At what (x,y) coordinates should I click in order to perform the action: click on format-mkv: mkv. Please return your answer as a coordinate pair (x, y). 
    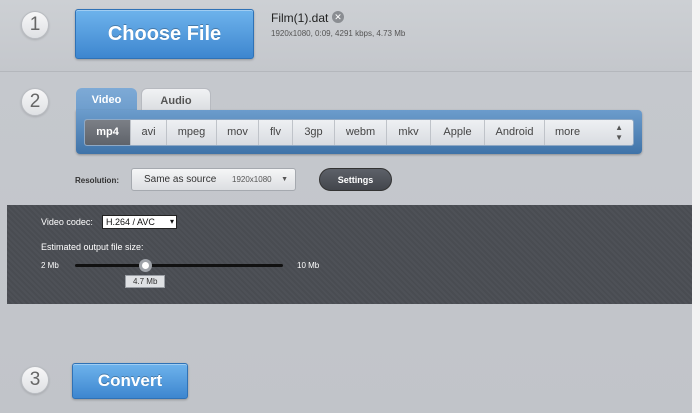
    Looking at the image, I should click on (409, 132).